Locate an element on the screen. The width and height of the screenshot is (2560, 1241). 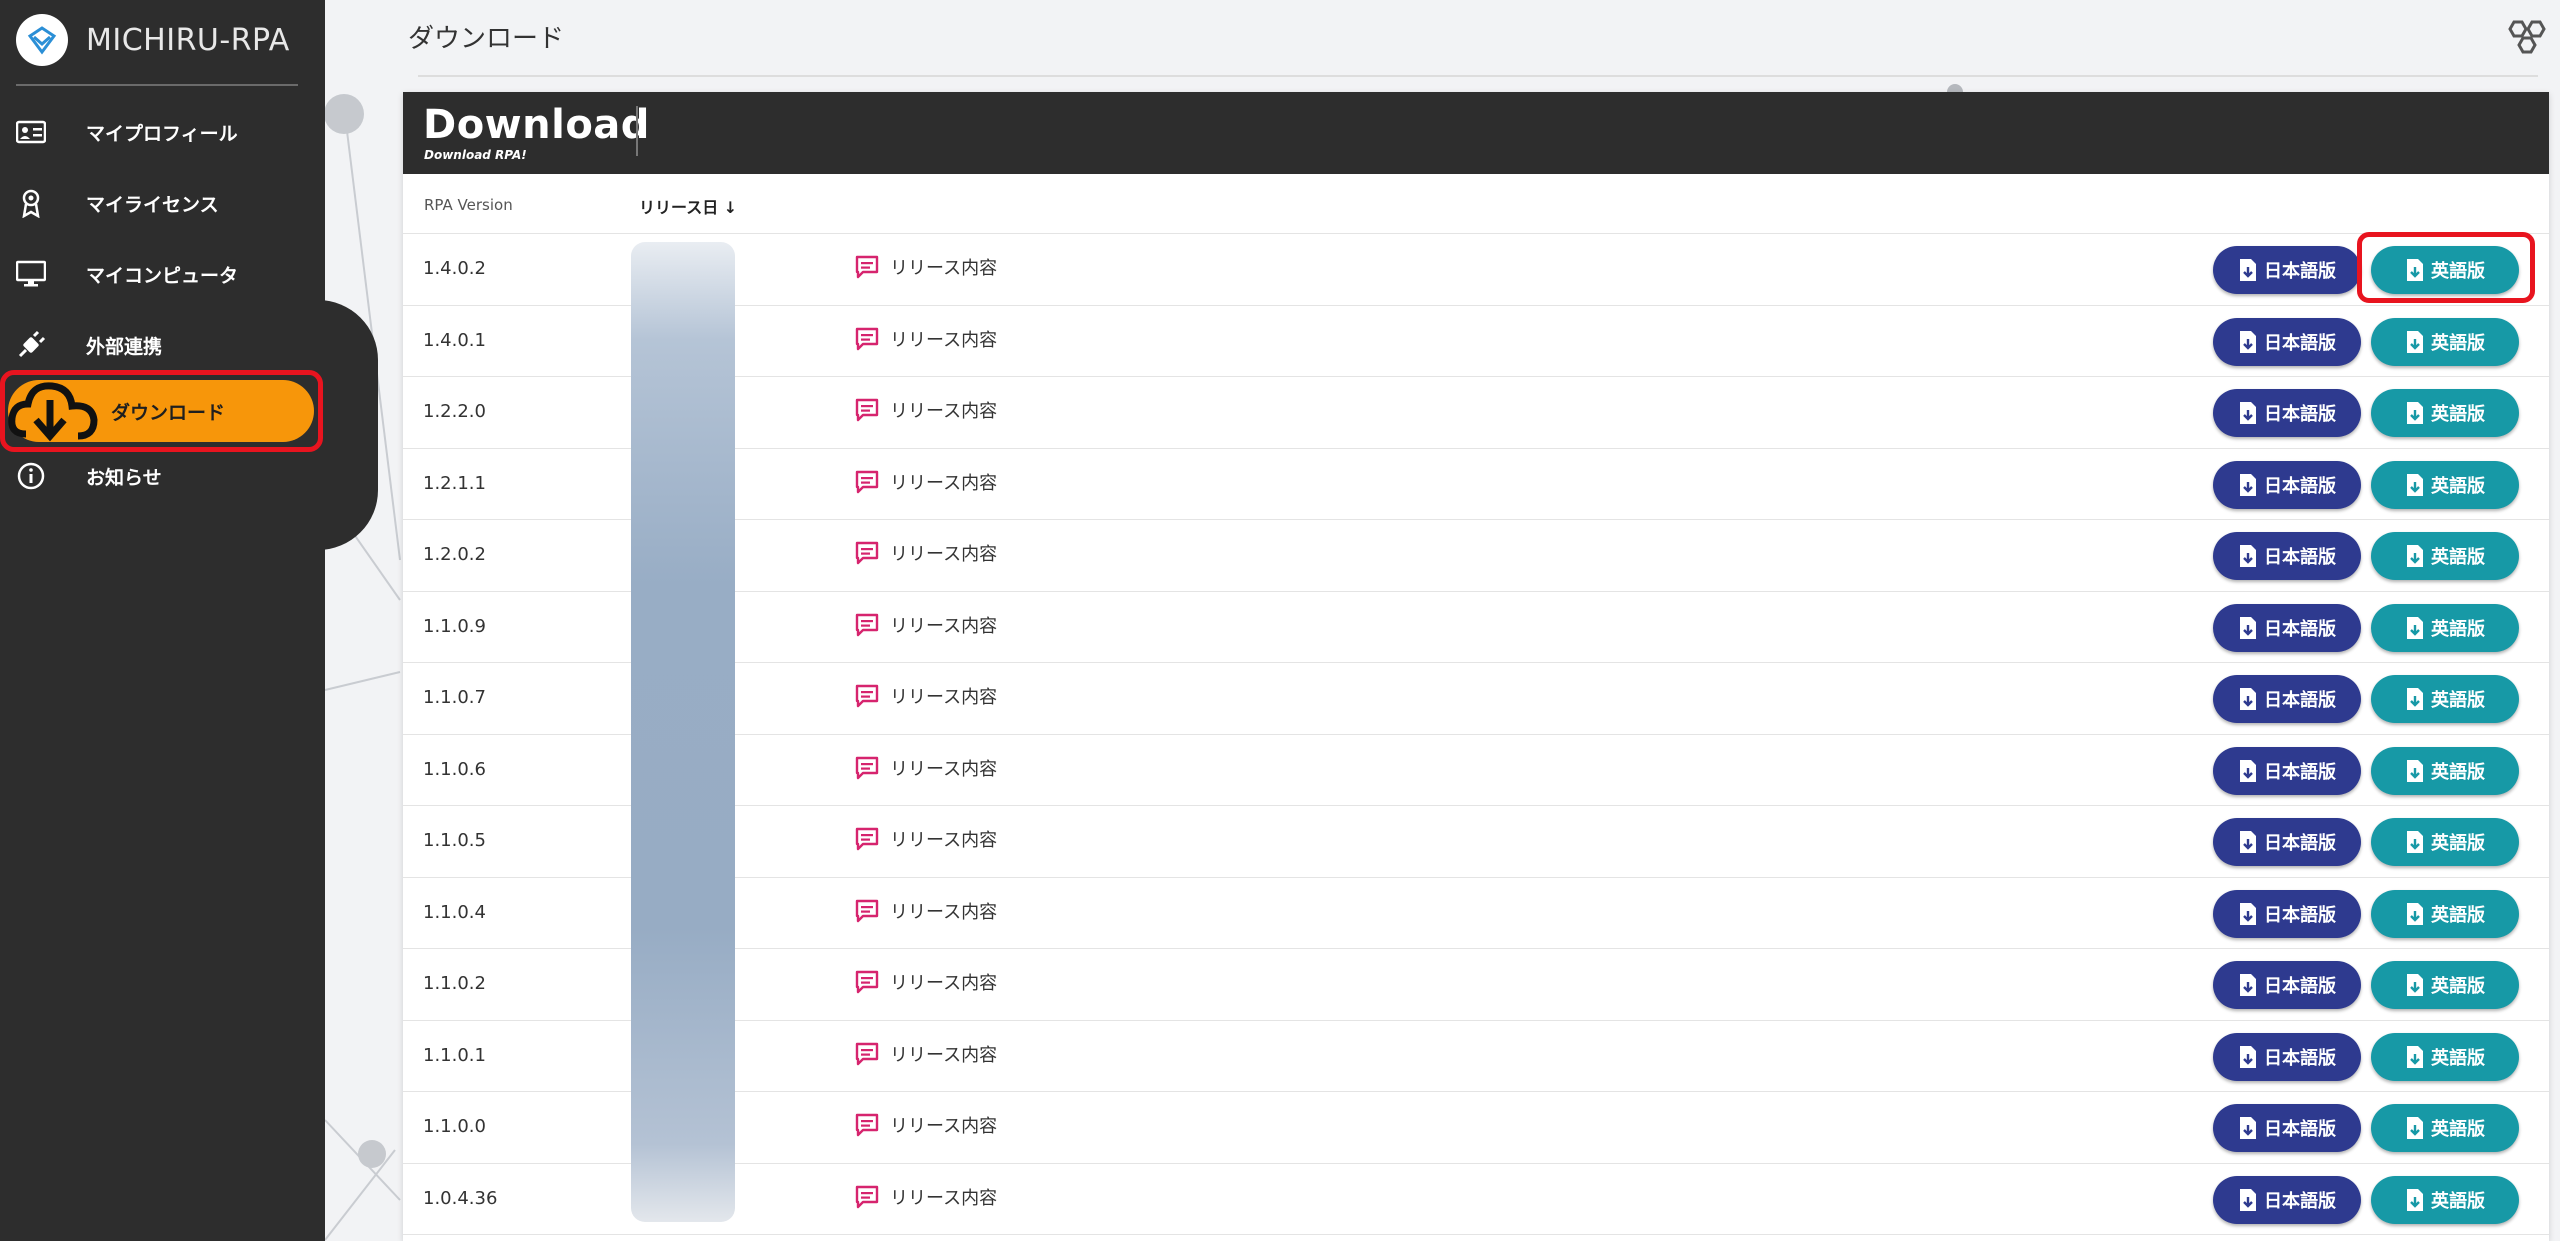
header-divider is located at coordinates (1478, 76).